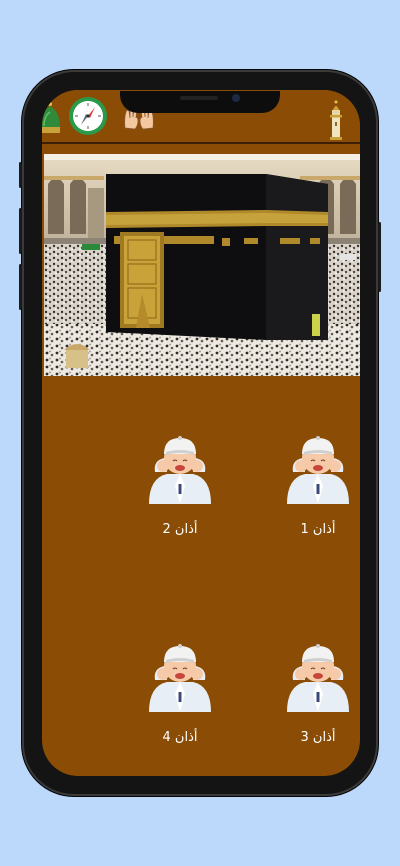  I want to click on azan-2-item: أذان 2, so click(180, 482).